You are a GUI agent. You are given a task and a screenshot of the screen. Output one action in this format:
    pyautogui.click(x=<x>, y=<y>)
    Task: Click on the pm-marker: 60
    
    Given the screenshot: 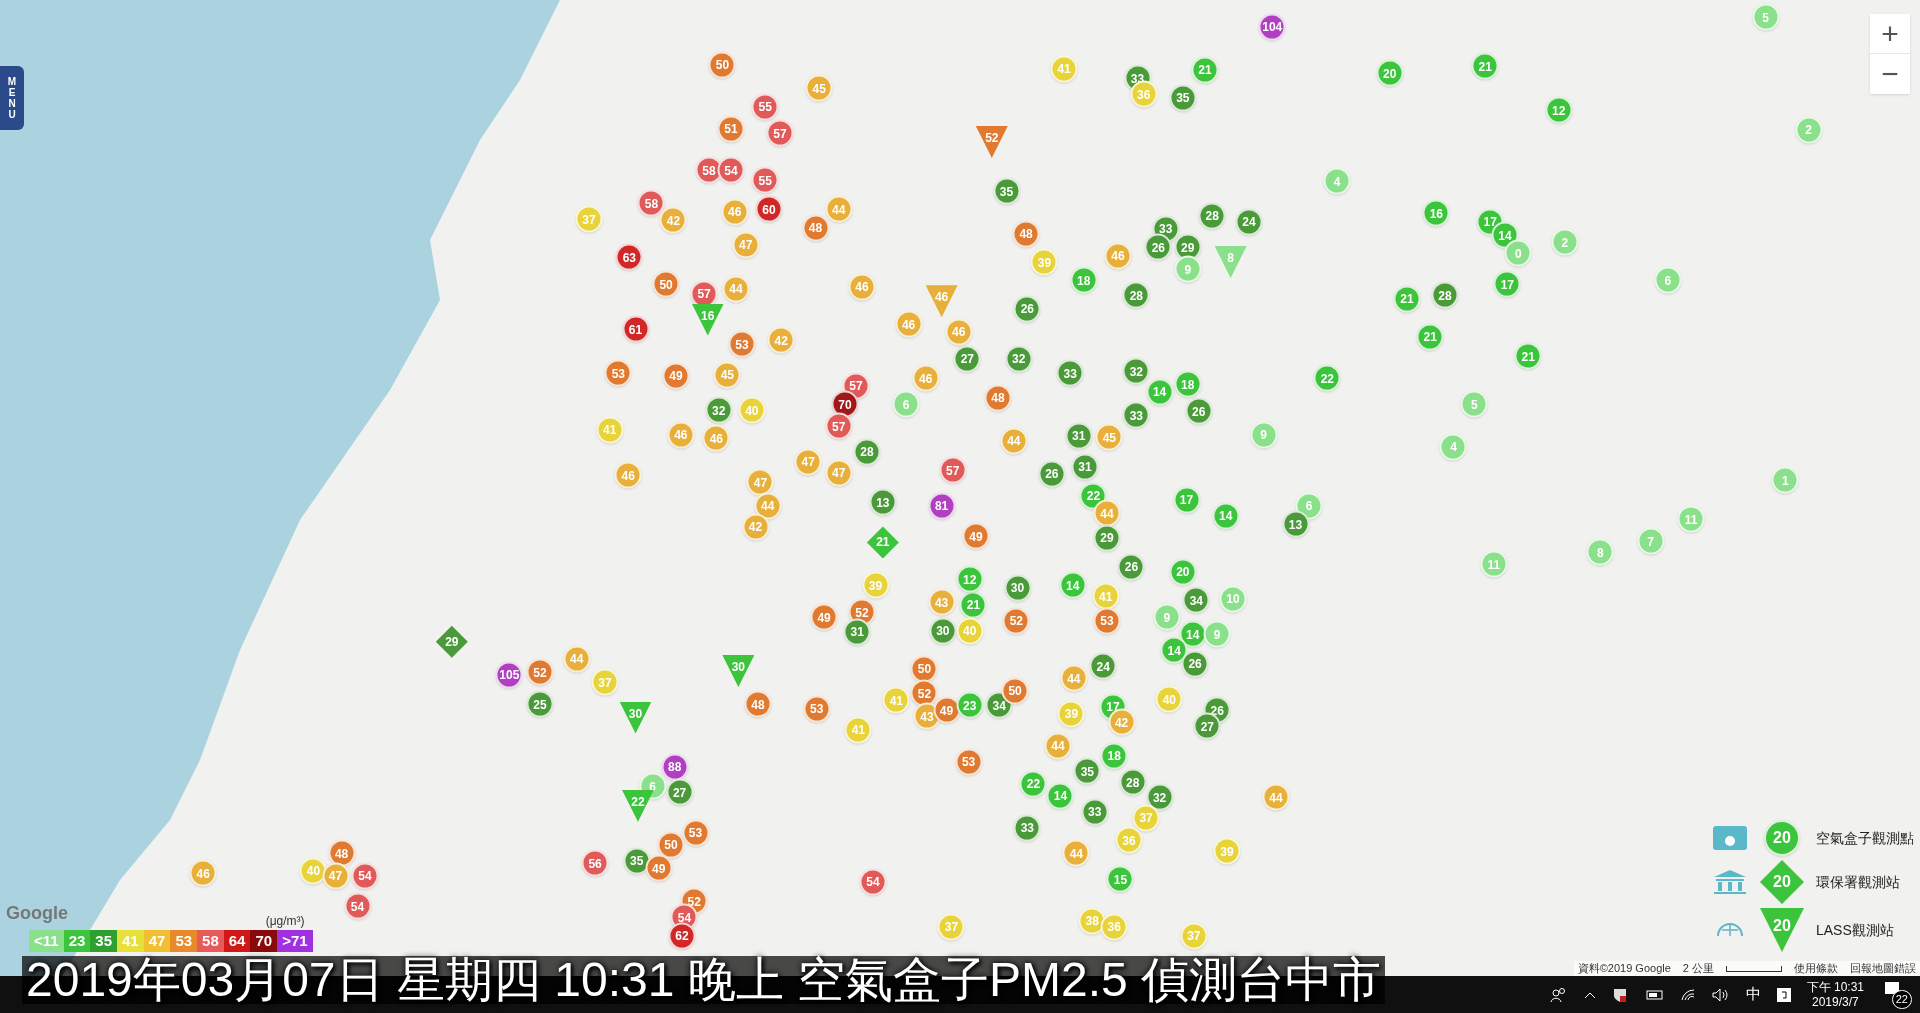 What is the action you would take?
    pyautogui.click(x=769, y=209)
    